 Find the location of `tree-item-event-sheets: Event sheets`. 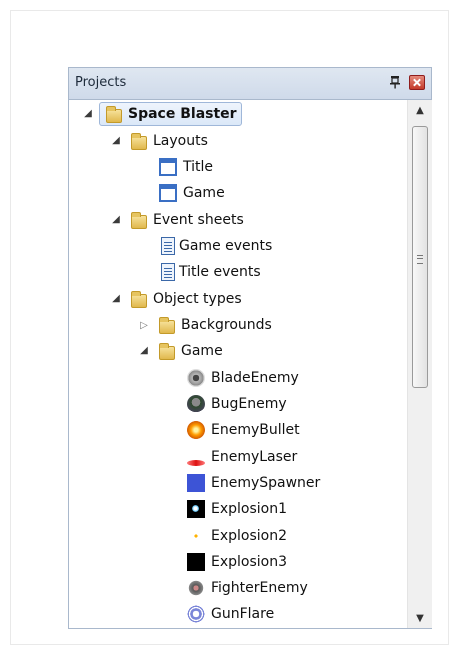

tree-item-event-sheets: Event sheets is located at coordinates (184, 220).